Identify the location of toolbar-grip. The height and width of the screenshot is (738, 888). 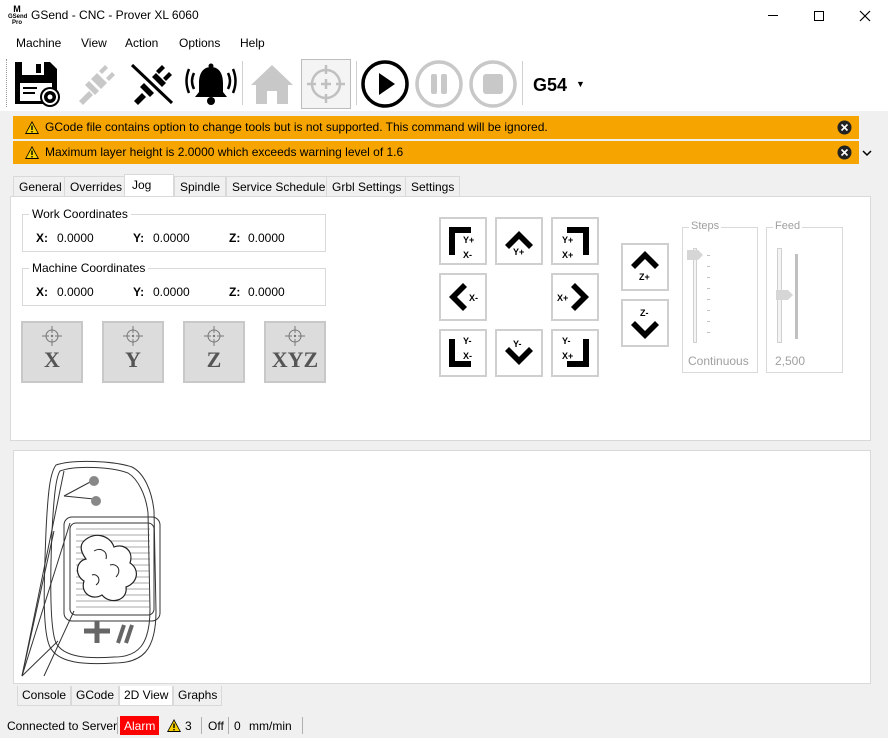
(7, 83).